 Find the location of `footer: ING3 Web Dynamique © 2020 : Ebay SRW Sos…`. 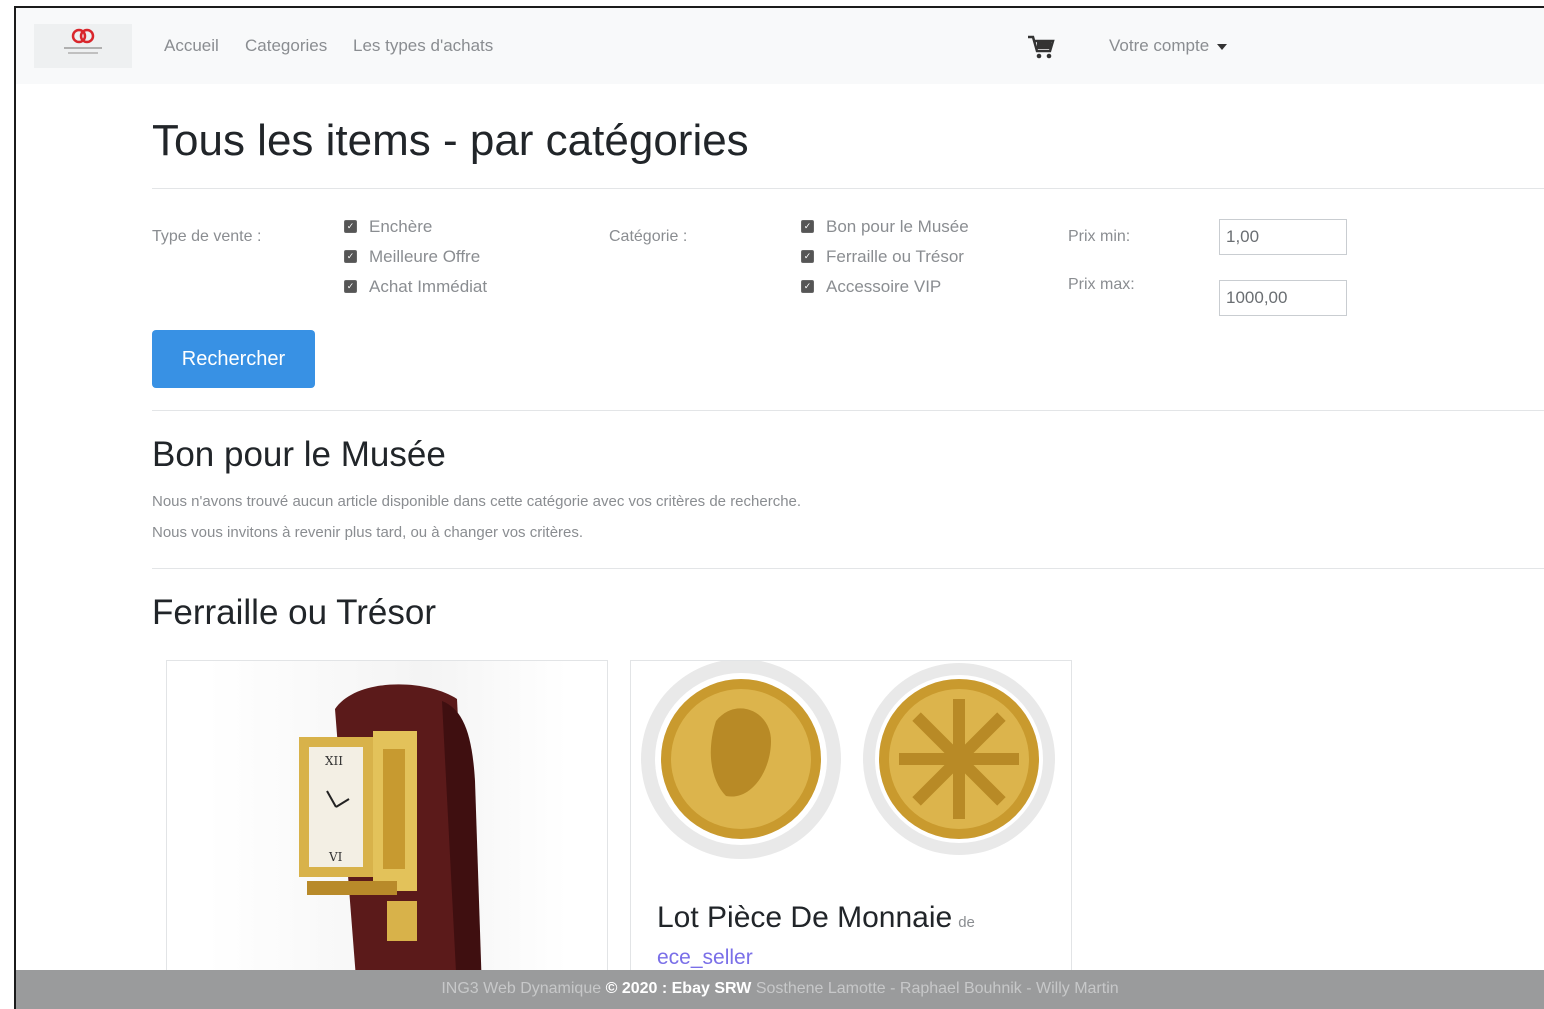

footer: ING3 Web Dynamique © 2020 : Ebay SRW Sos… is located at coordinates (780, 989).